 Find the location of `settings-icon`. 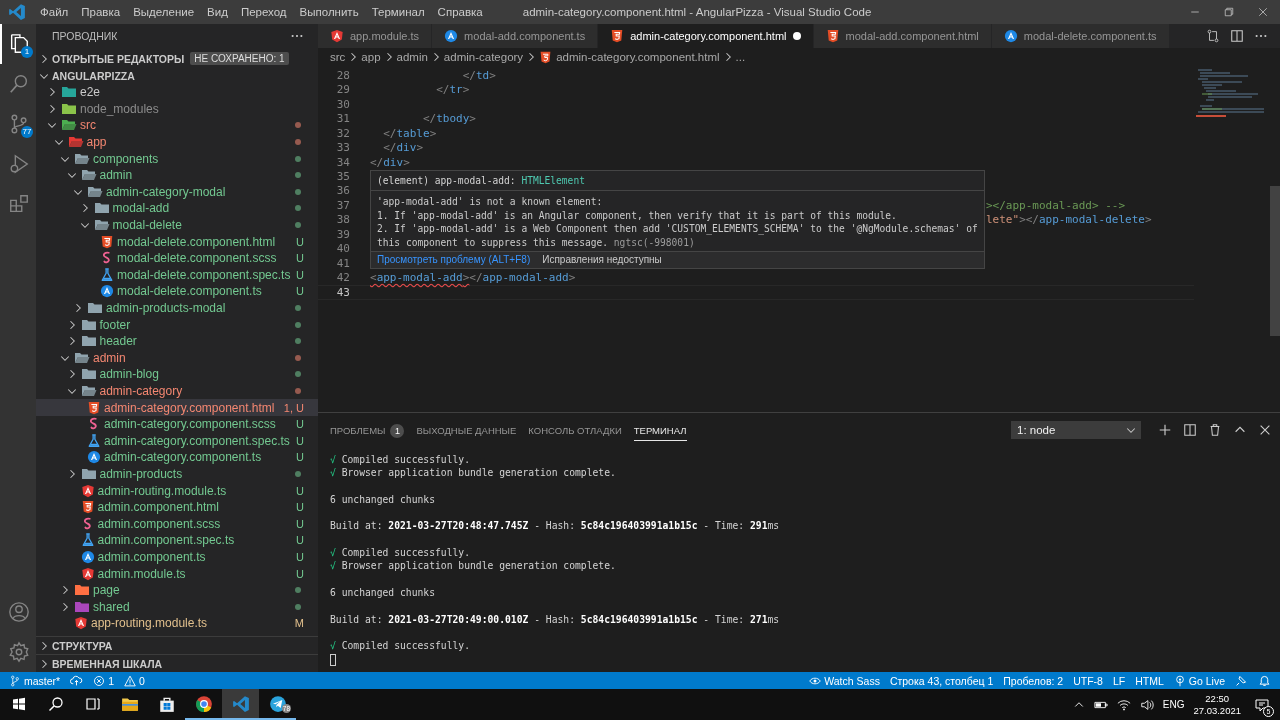

settings-icon is located at coordinates (19, 652).